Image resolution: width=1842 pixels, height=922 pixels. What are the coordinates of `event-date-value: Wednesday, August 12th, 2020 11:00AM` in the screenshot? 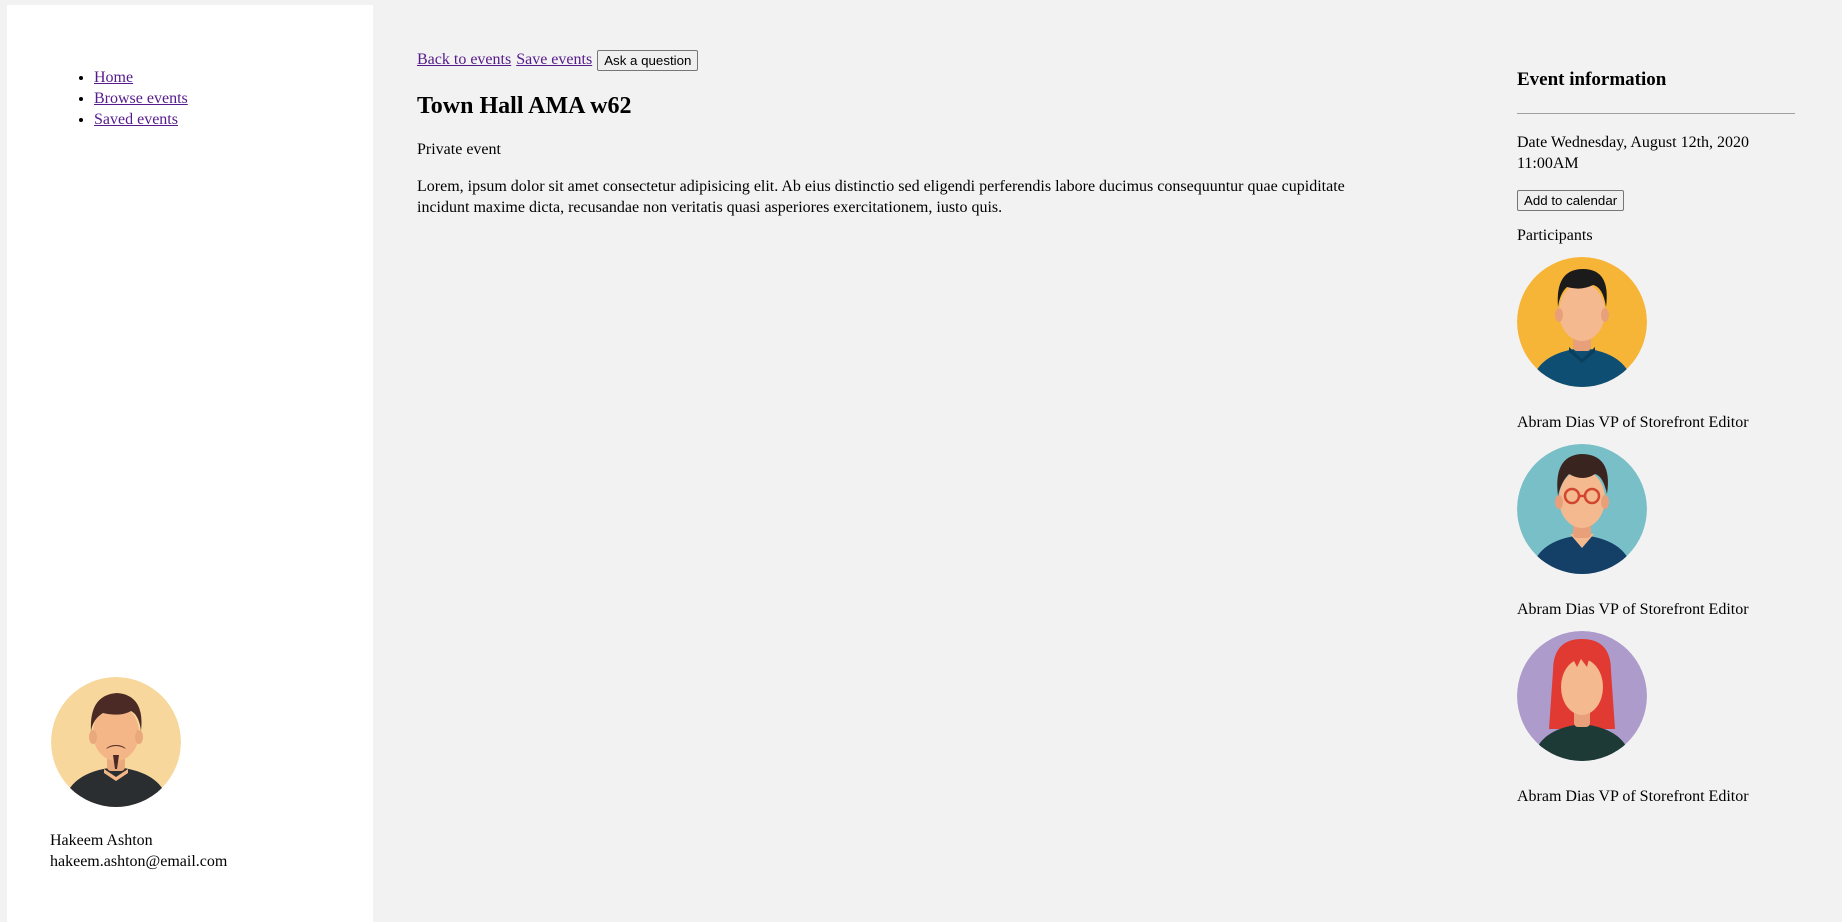 It's located at (1633, 153).